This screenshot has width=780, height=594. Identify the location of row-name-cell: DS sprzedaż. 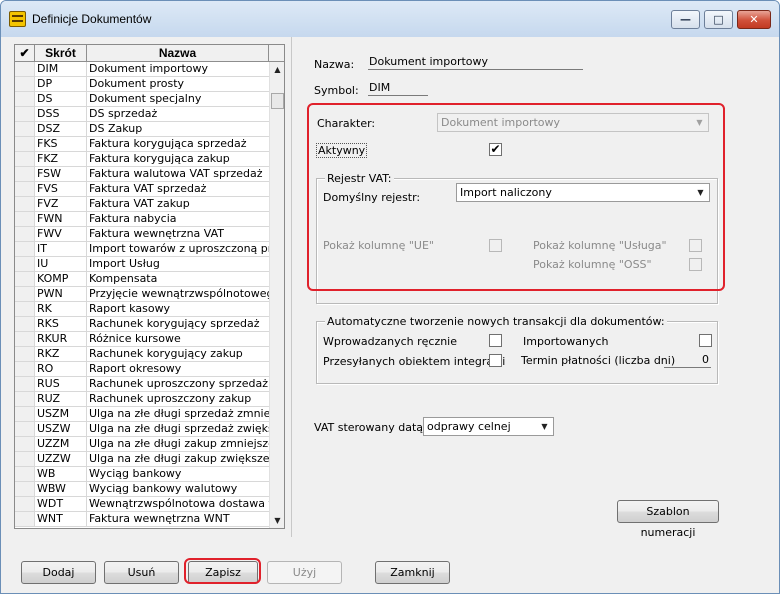
(123, 113).